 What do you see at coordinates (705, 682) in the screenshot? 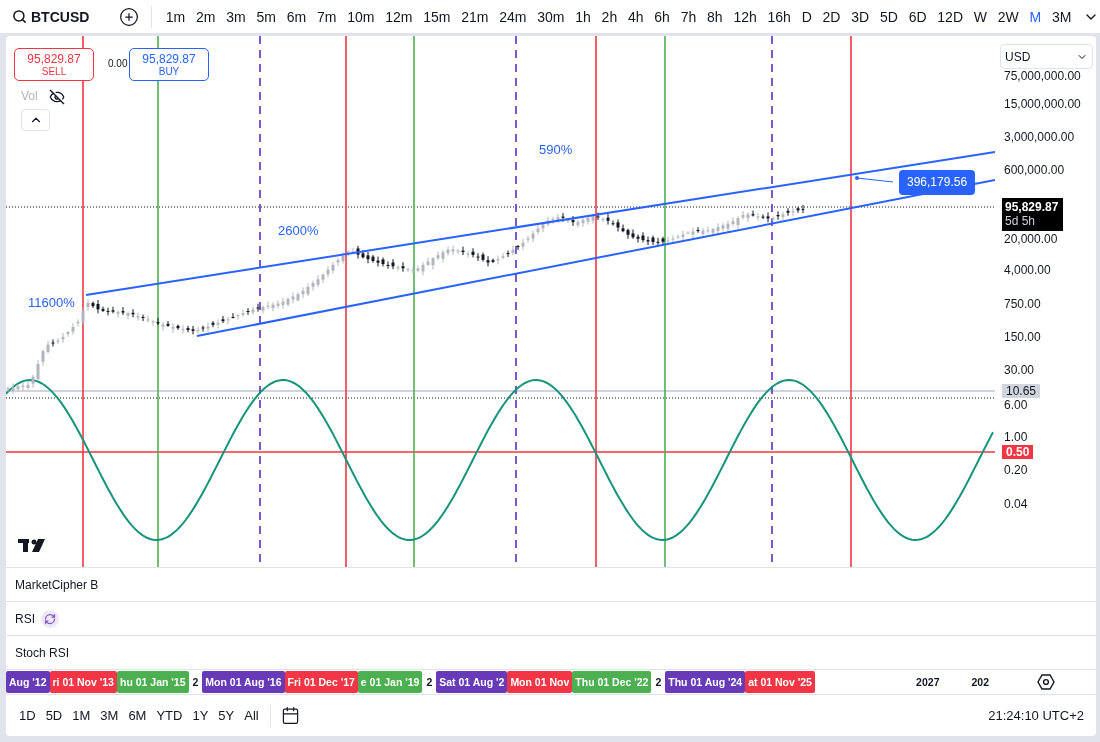
I see `date-label: Thu 01 Aug '24` at bounding box center [705, 682].